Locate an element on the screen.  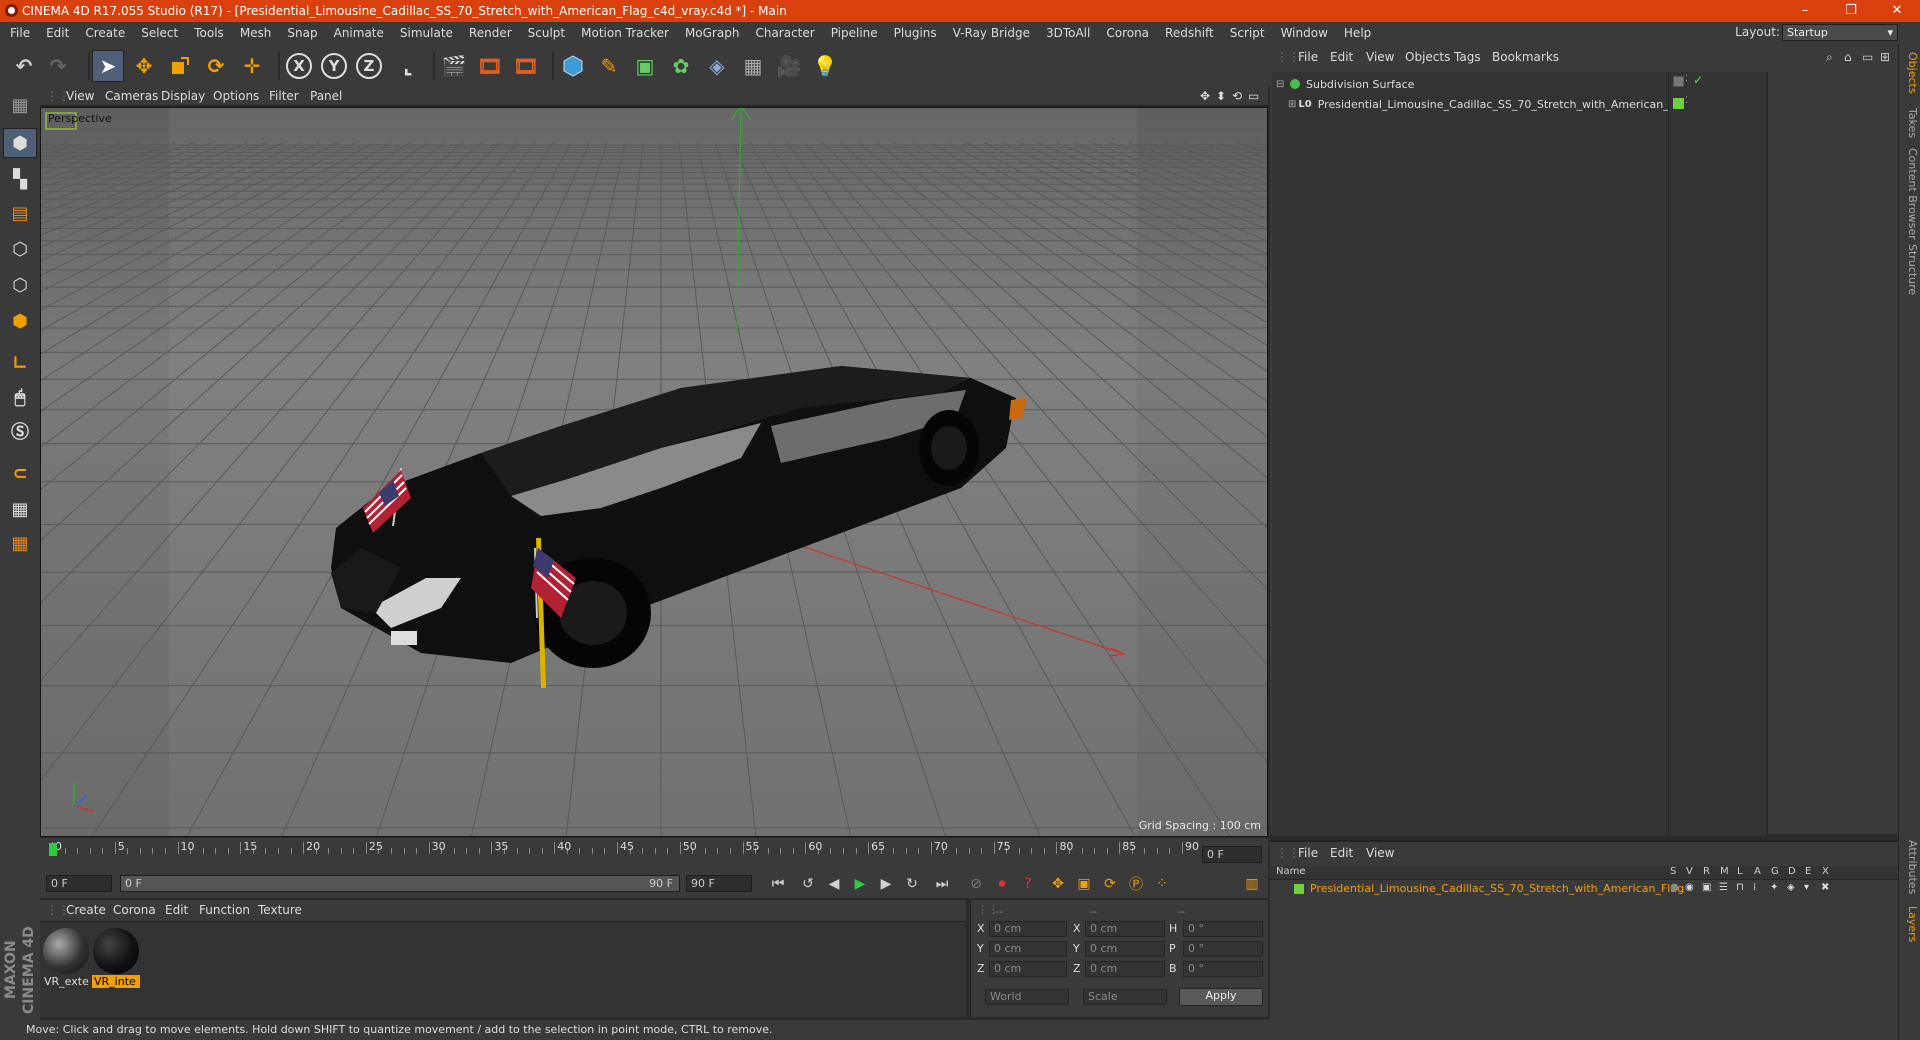
subdivision-surface-icon: ▣ is located at coordinates (645, 66).